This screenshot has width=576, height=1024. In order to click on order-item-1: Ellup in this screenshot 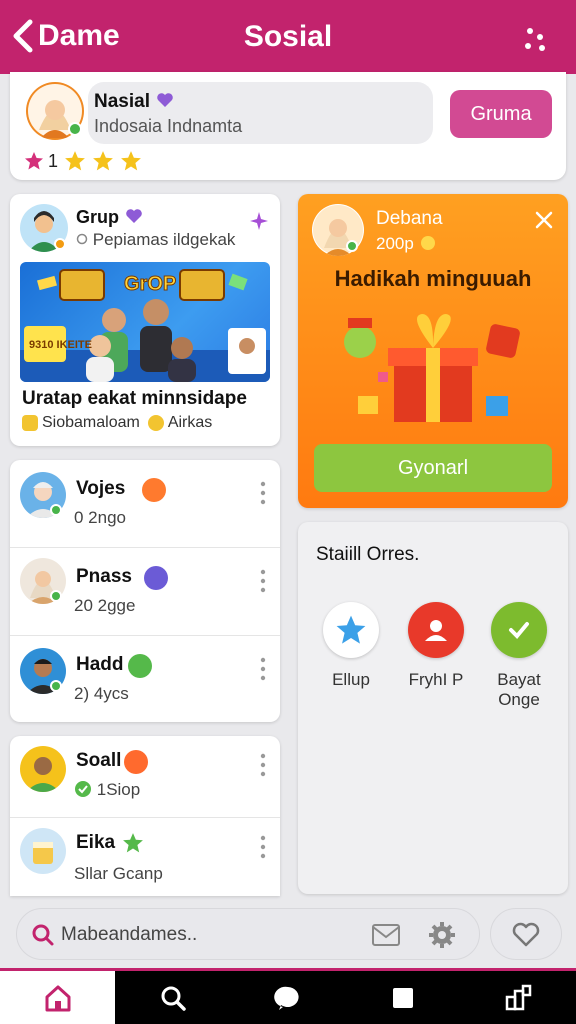, I will do `click(351, 646)`.